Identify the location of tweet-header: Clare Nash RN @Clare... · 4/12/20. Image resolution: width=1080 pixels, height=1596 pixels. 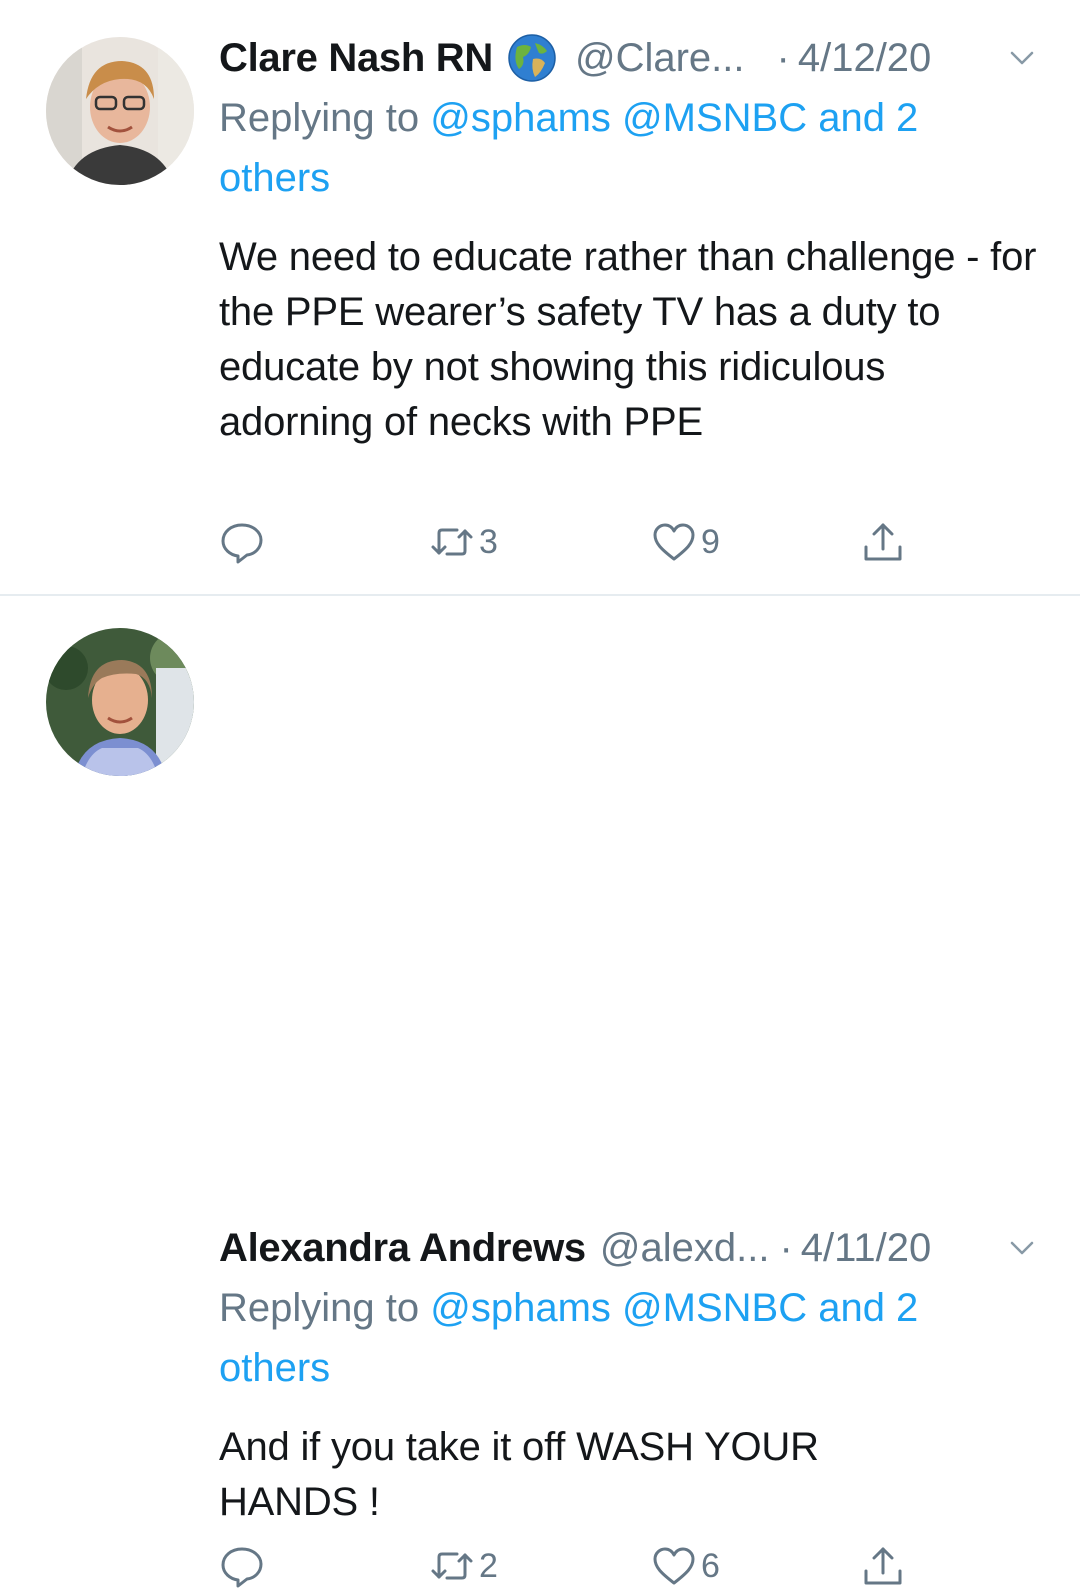
(629, 58).